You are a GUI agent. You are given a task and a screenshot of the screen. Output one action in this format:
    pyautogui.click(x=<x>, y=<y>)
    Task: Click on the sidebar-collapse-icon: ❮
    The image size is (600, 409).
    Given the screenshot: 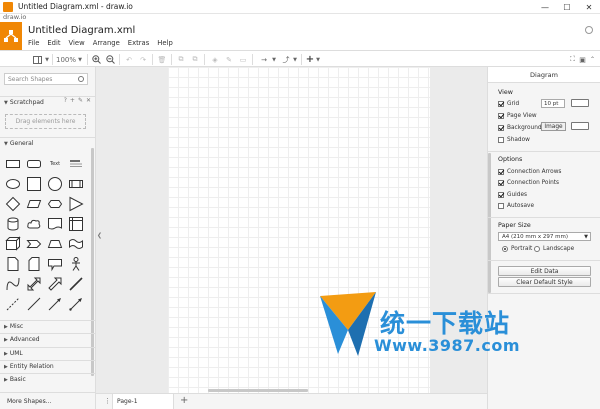 What is the action you would take?
    pyautogui.click(x=99, y=235)
    